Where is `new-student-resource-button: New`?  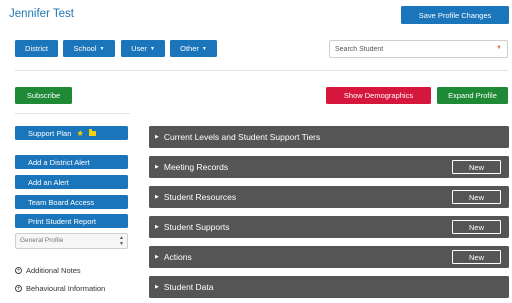
new-student-resource-button: New is located at coordinates (476, 197).